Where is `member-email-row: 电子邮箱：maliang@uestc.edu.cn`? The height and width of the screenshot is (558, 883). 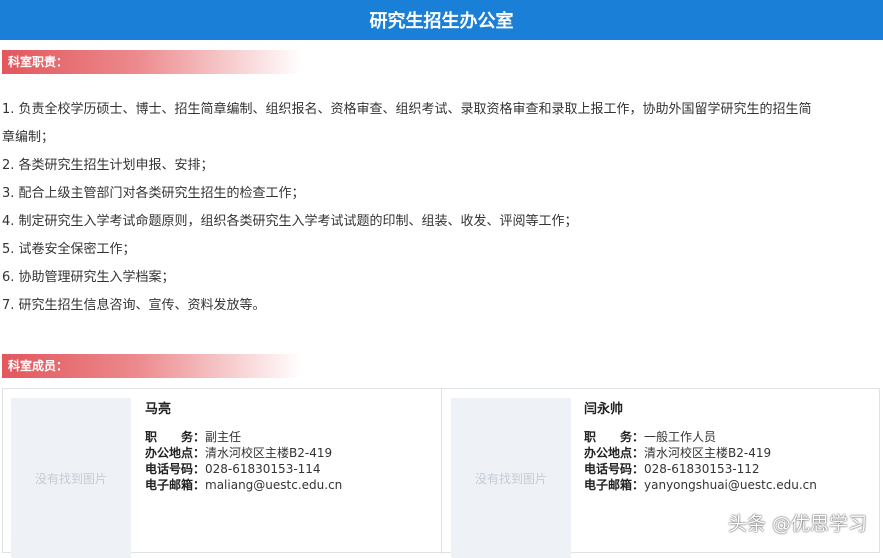
member-email-row: 电子邮箱：maliang@uestc.edu.cn is located at coordinates (243, 485).